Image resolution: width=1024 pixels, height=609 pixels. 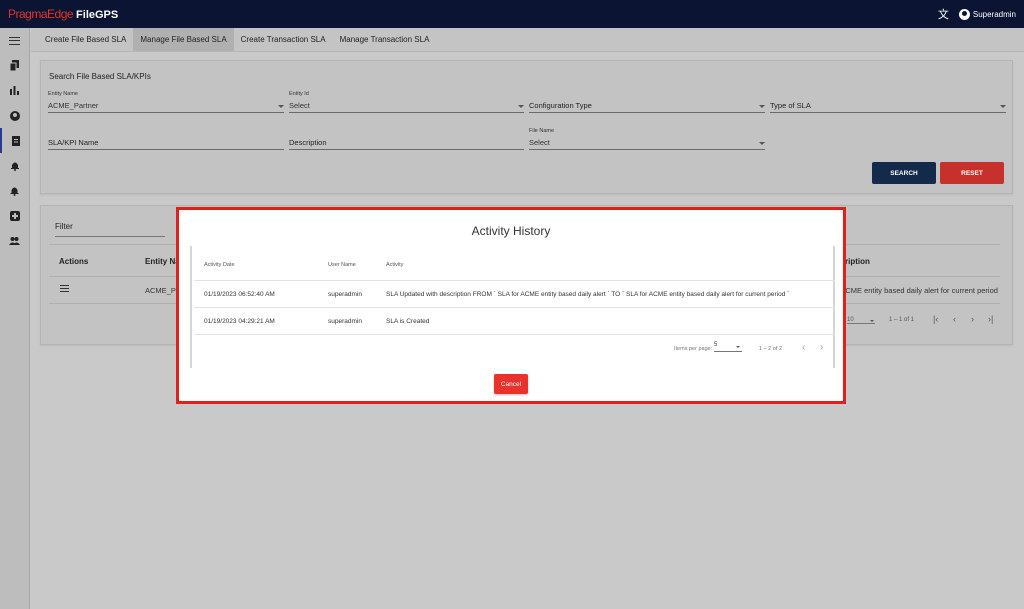 What do you see at coordinates (770, 349) in the screenshot?
I see `pagination-range: 1 – 2 of 2` at bounding box center [770, 349].